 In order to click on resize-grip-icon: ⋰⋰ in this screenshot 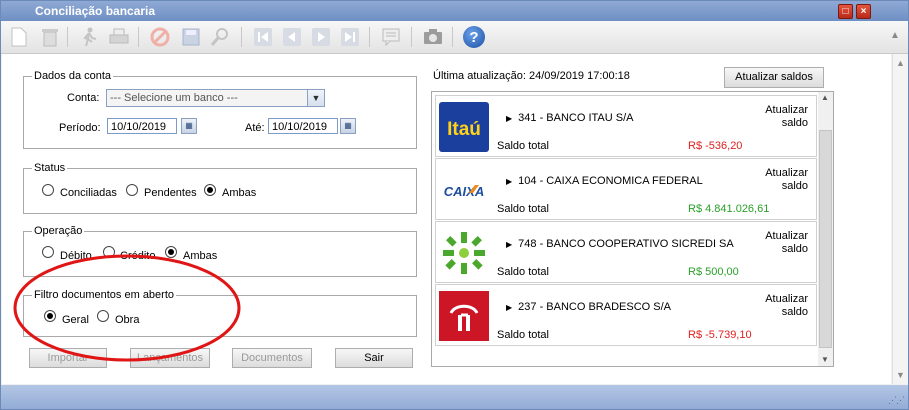, I will do `click(896, 400)`.